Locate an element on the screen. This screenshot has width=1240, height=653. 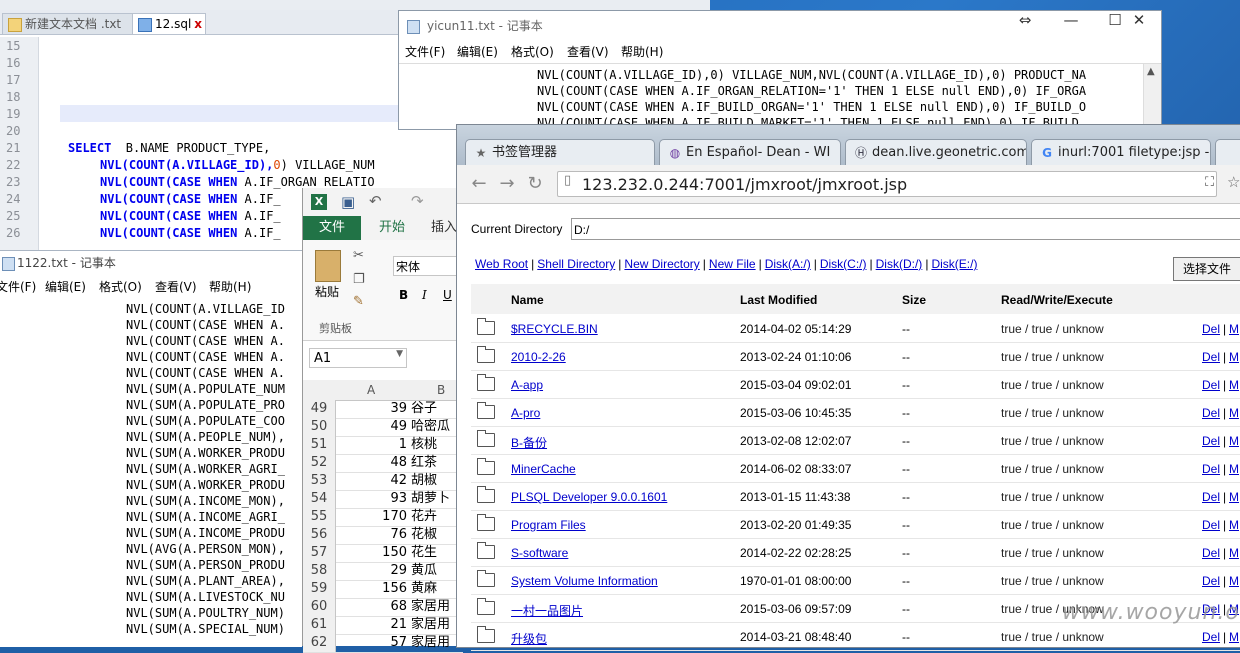
bold-button: B is located at coordinates (403, 295).